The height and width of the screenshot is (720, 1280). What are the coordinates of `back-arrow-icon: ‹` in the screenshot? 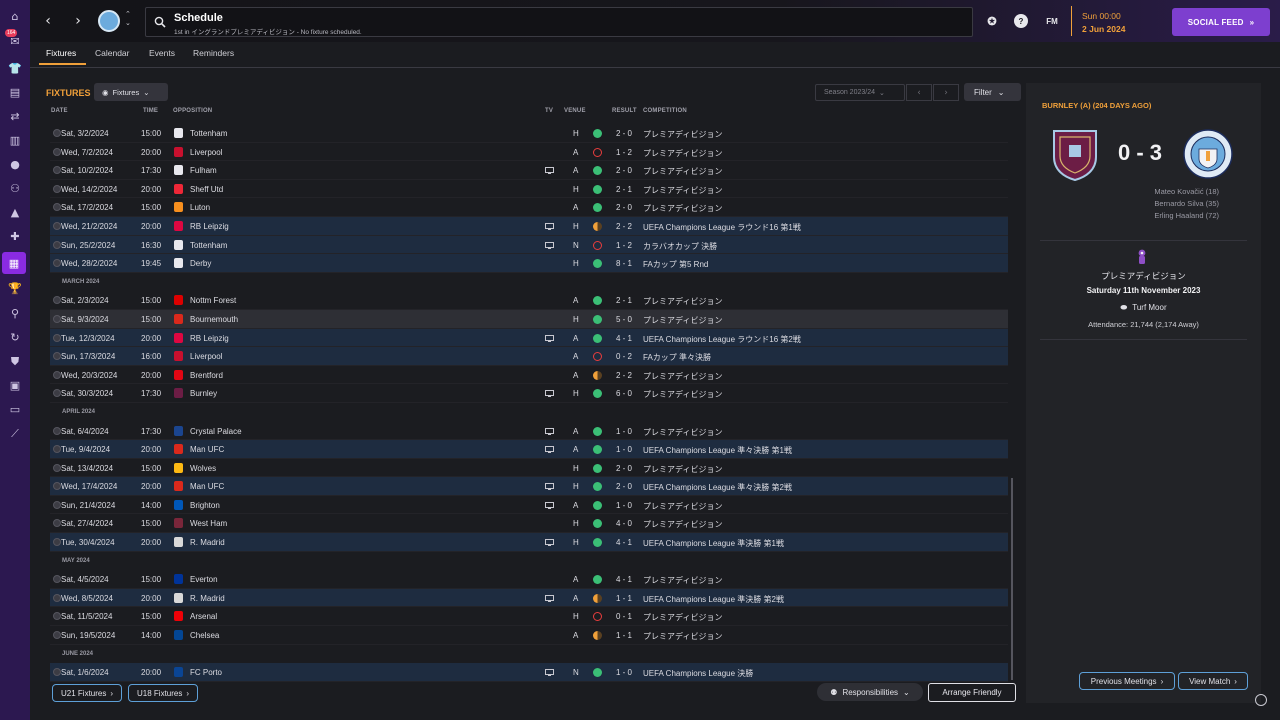 It's located at (48, 21).